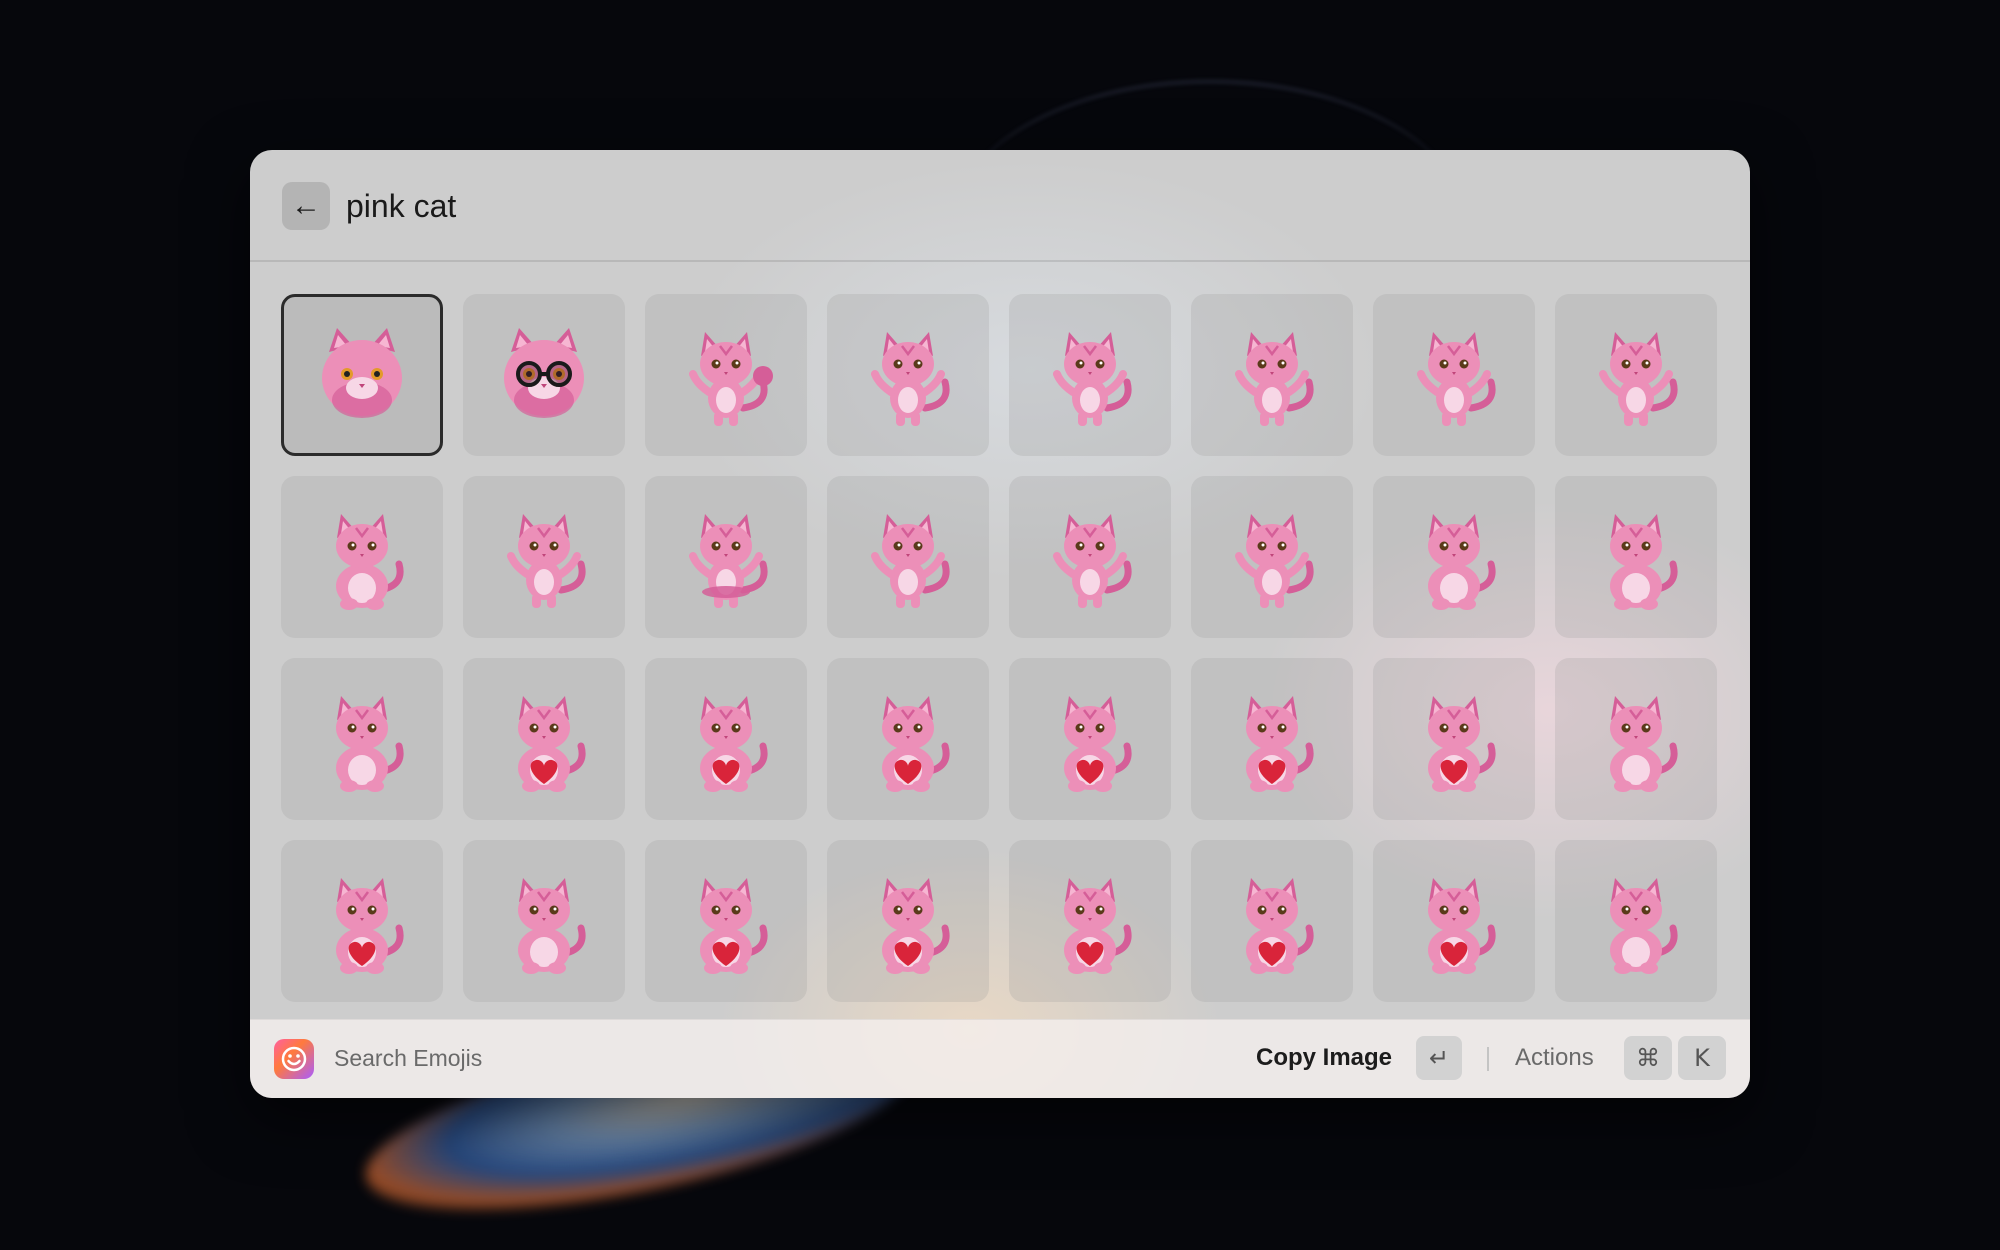 Image resolution: width=2000 pixels, height=1250 pixels. I want to click on actions-button: Actions, so click(1554, 1058).